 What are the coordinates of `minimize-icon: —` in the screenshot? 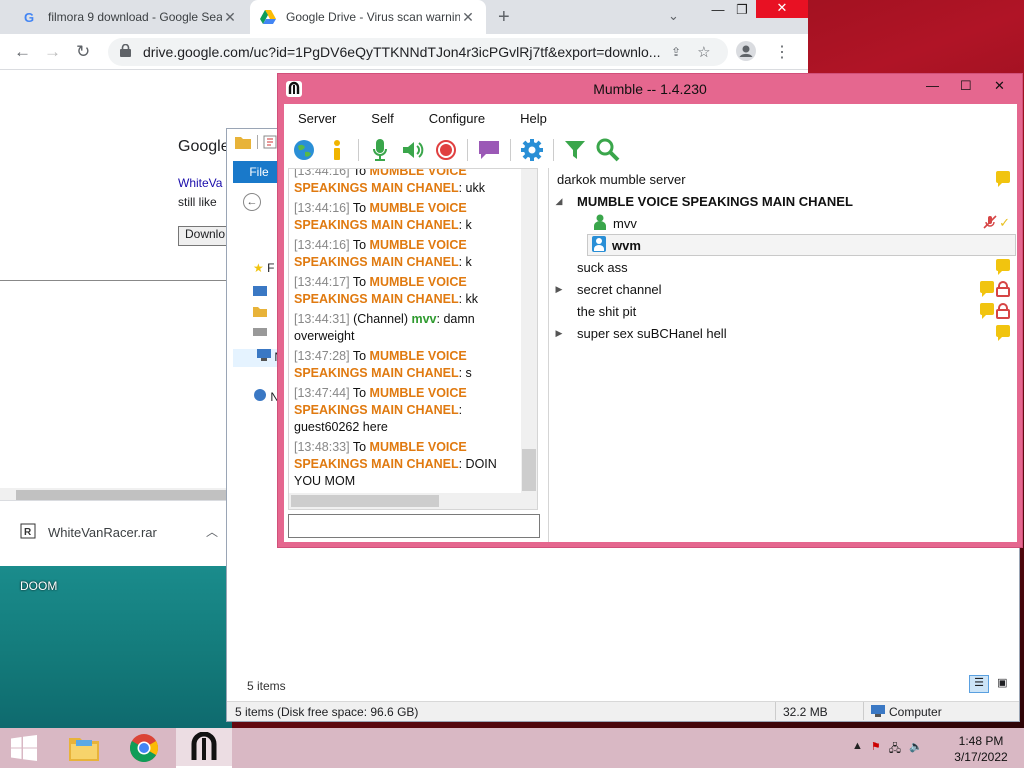 It's located at (932, 85).